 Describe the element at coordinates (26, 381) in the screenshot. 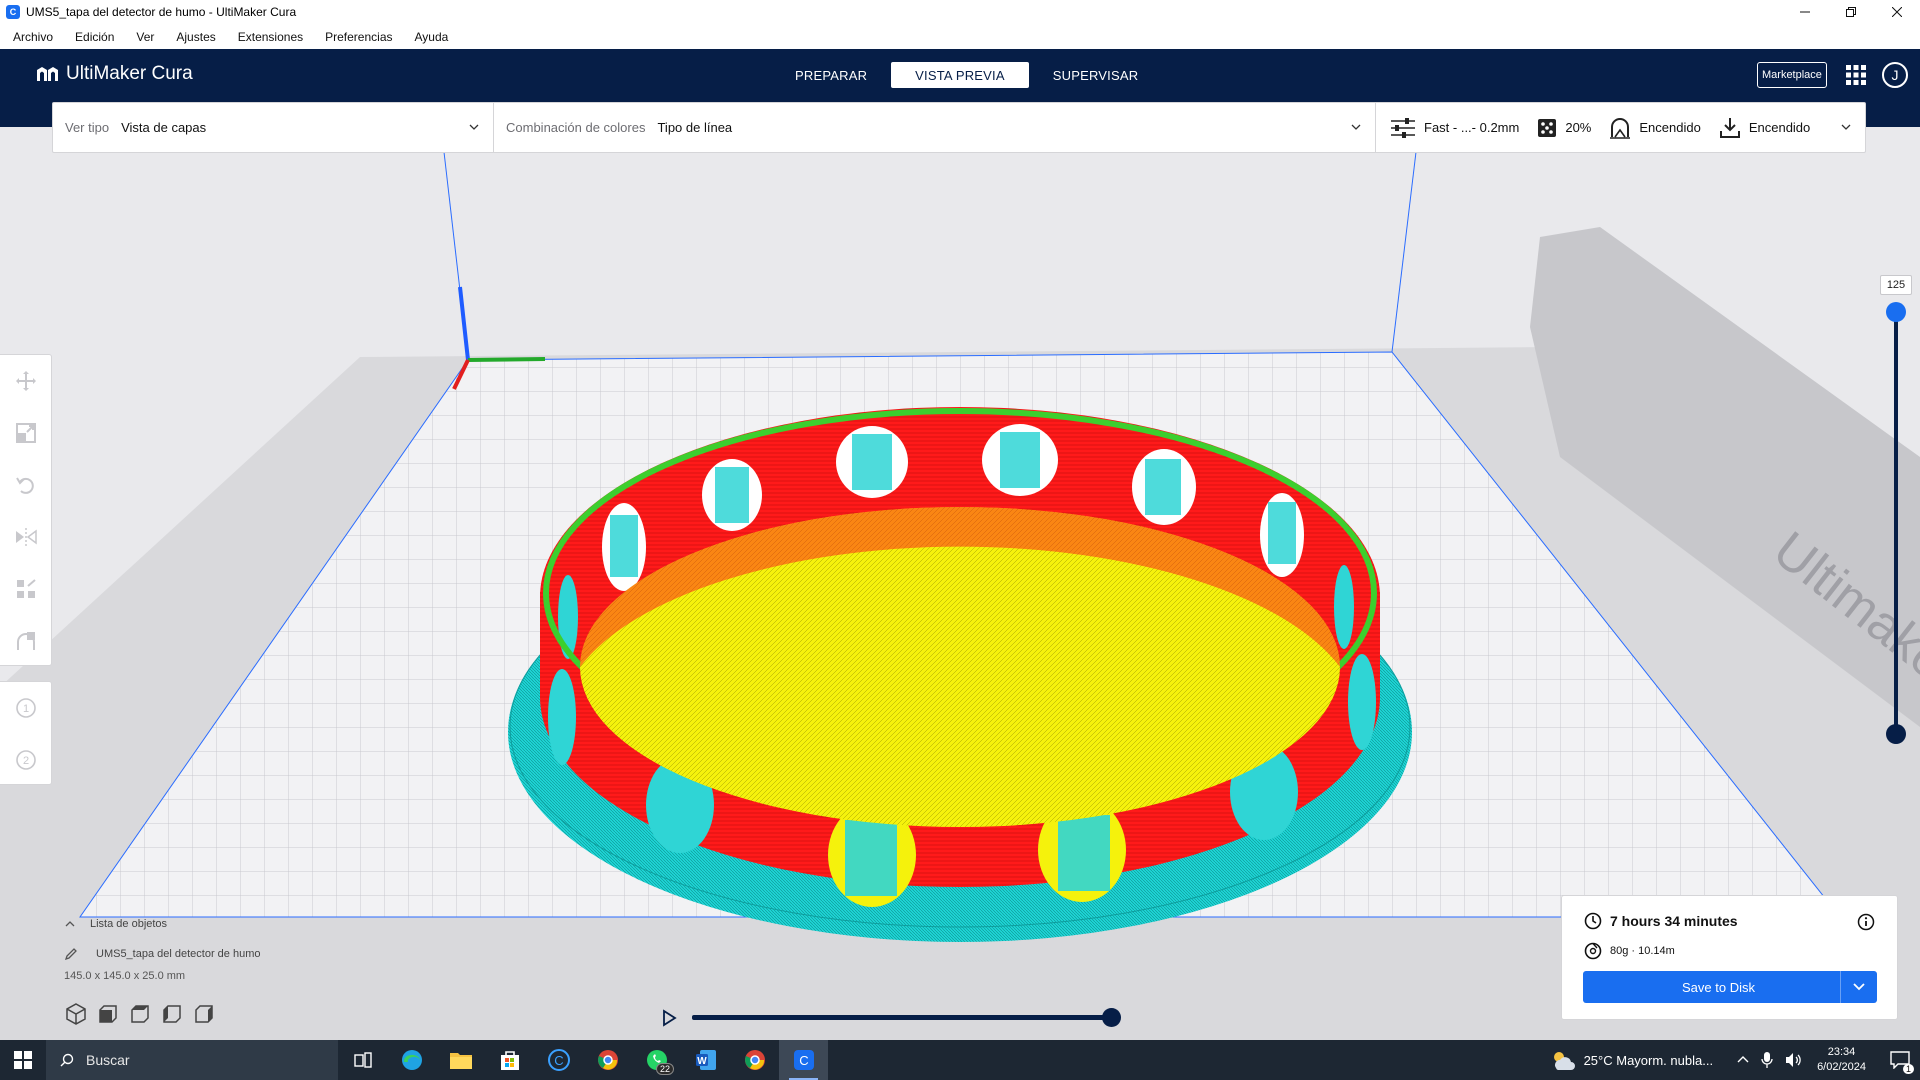

I see `move-tool-button` at that location.